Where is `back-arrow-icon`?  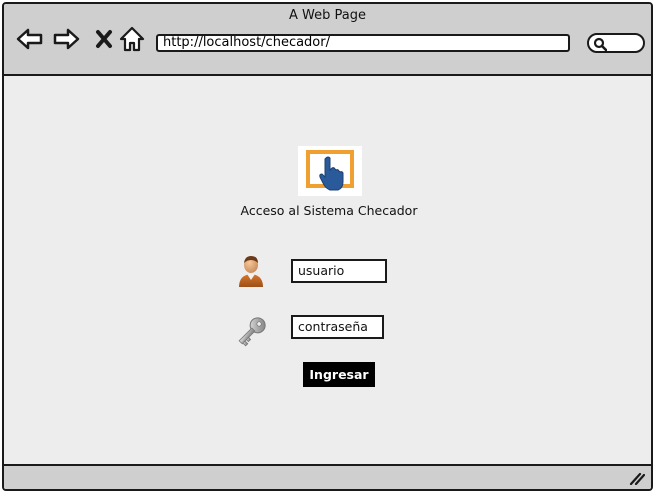
back-arrow-icon is located at coordinates (29, 39).